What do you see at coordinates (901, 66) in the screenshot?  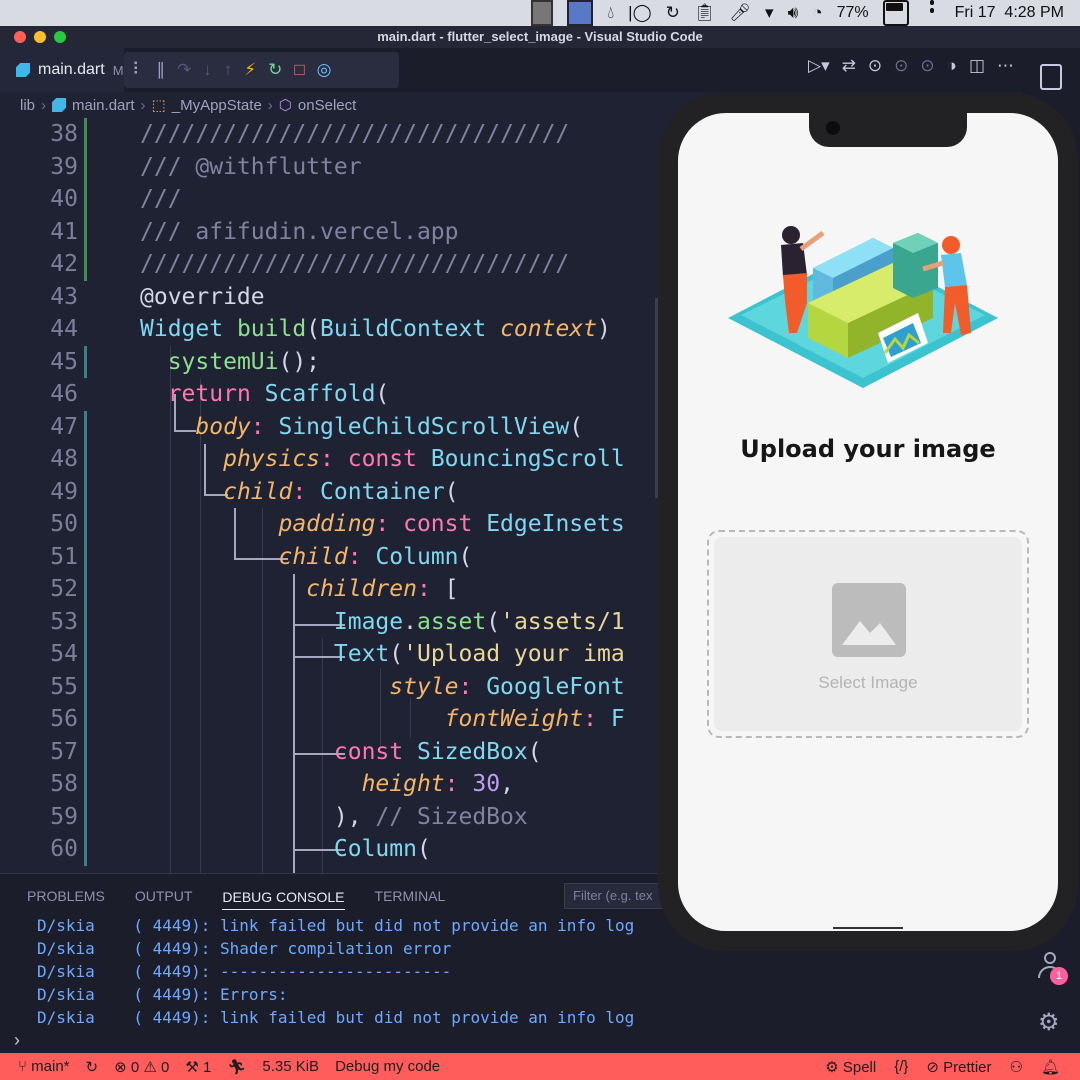 I see `git-prev-icon: ⊙` at bounding box center [901, 66].